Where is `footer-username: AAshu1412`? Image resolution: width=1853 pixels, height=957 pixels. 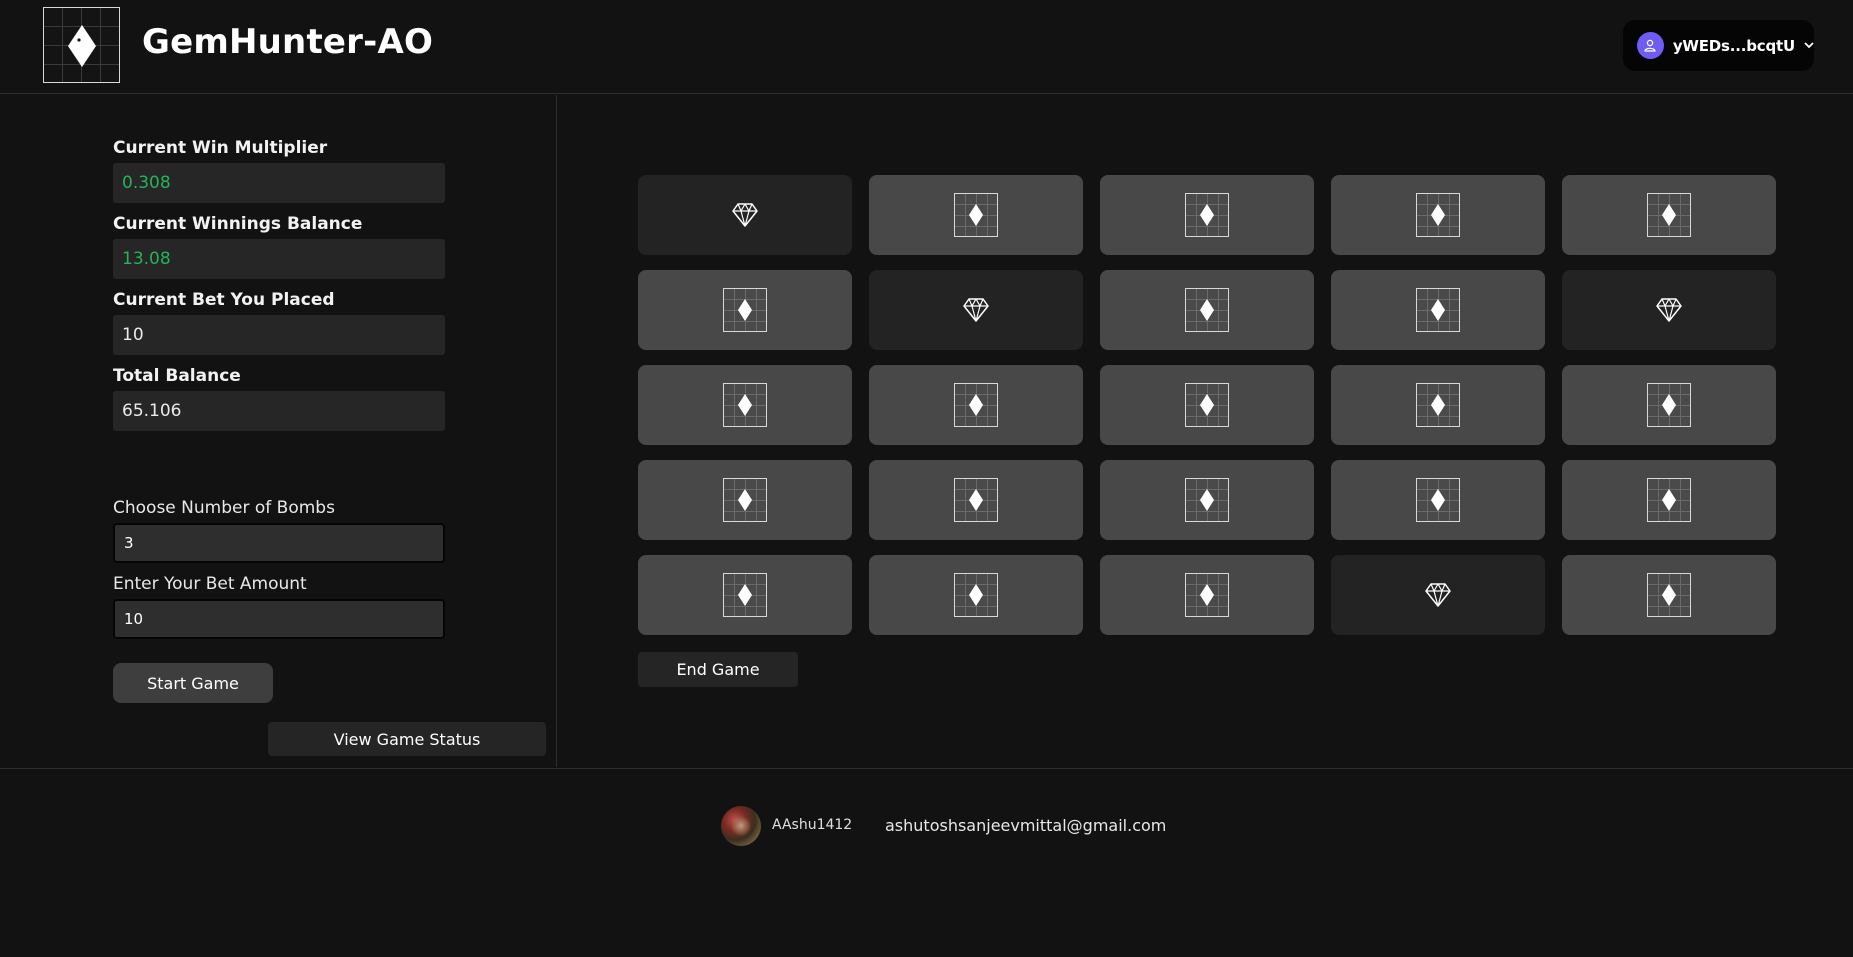 footer-username: AAshu1412 is located at coordinates (812, 825).